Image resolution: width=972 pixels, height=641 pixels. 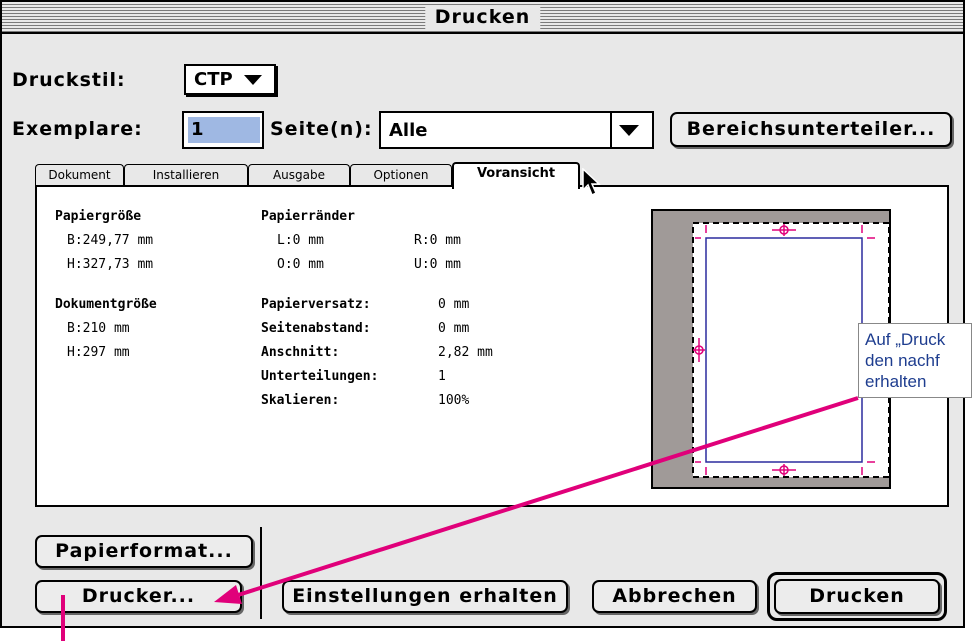 What do you see at coordinates (110, 264) in the screenshot?
I see `papiergroesse-h: H:327,73 mm` at bounding box center [110, 264].